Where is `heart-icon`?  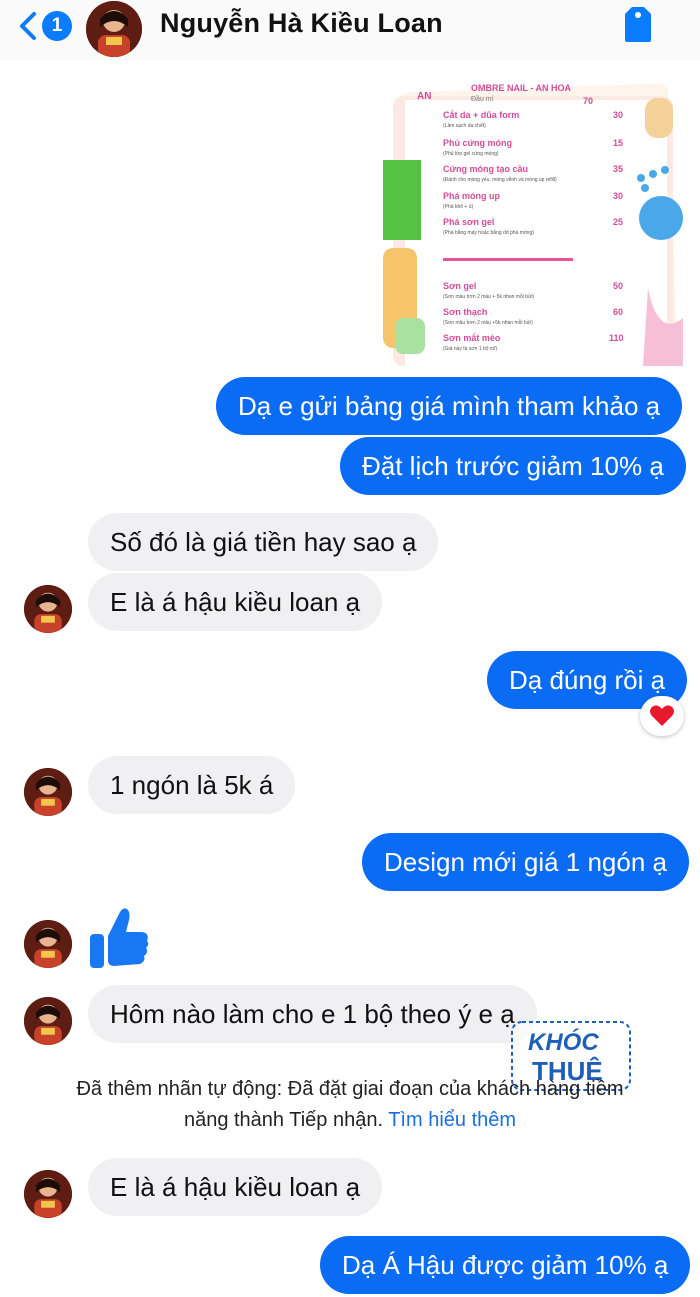
heart-icon is located at coordinates (662, 715).